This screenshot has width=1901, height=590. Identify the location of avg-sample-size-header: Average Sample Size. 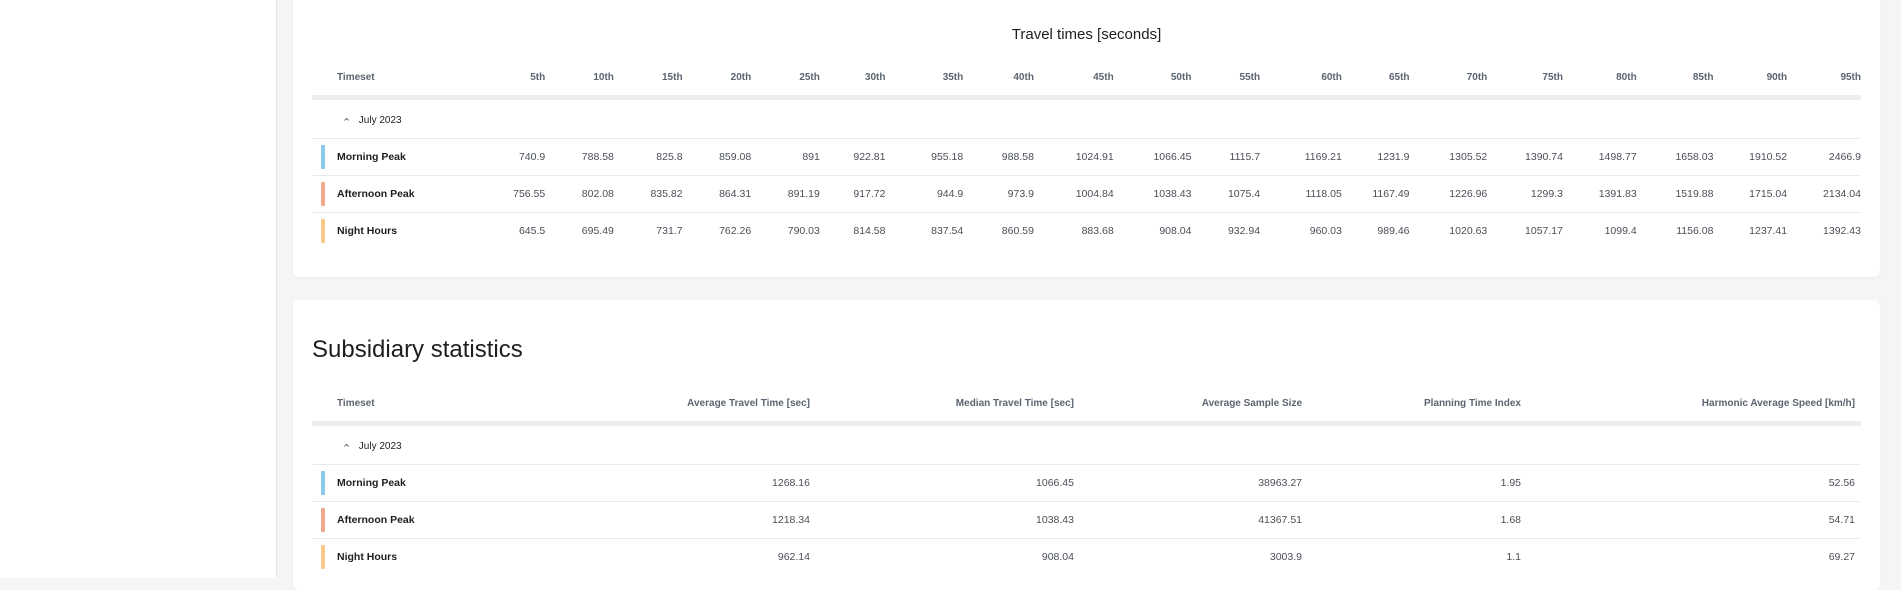
(1188, 405).